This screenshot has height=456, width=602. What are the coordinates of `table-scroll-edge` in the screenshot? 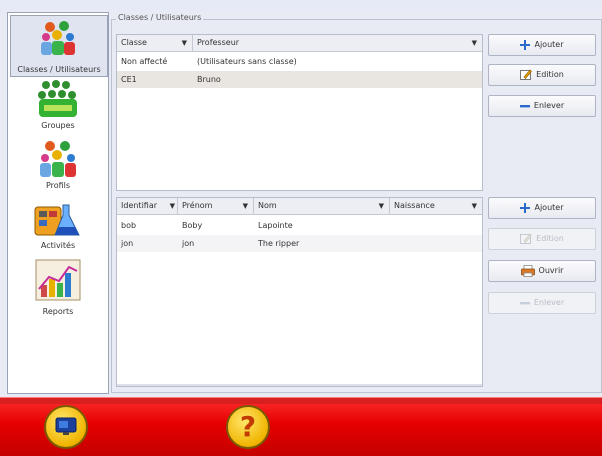 It's located at (299, 385).